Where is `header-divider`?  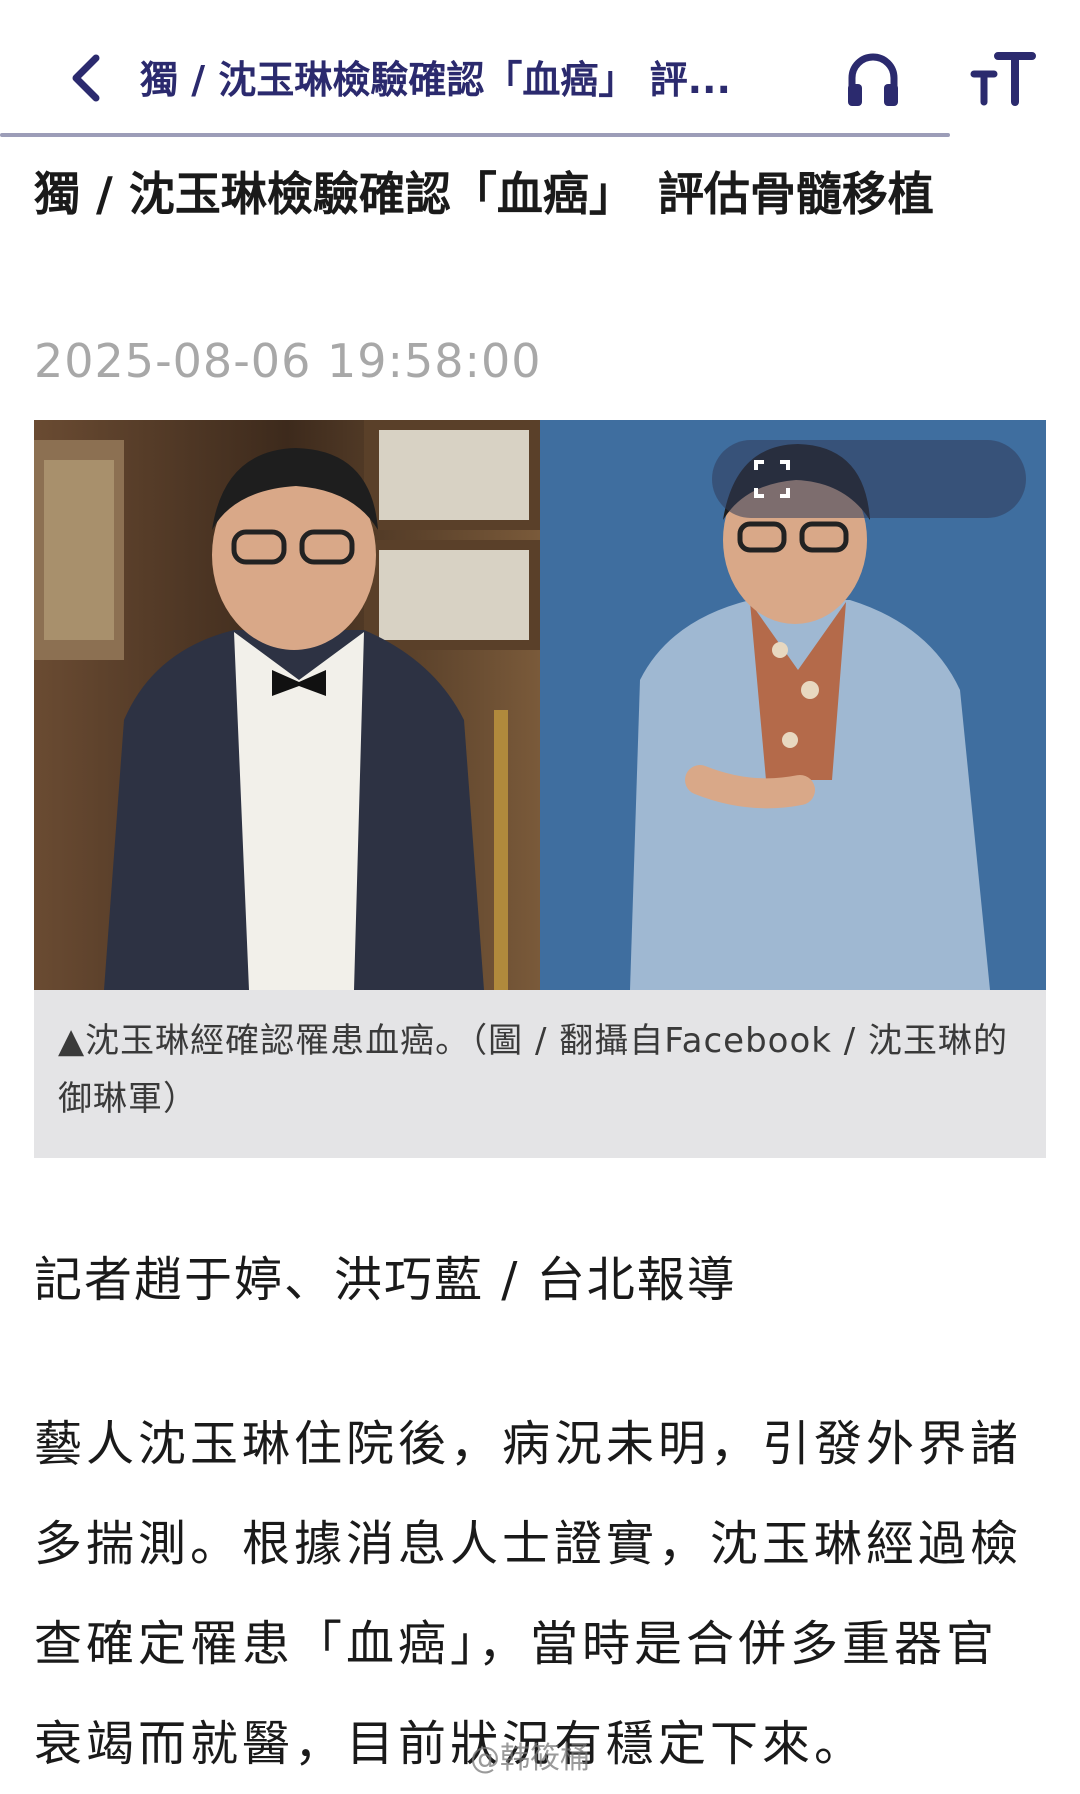 header-divider is located at coordinates (475, 135).